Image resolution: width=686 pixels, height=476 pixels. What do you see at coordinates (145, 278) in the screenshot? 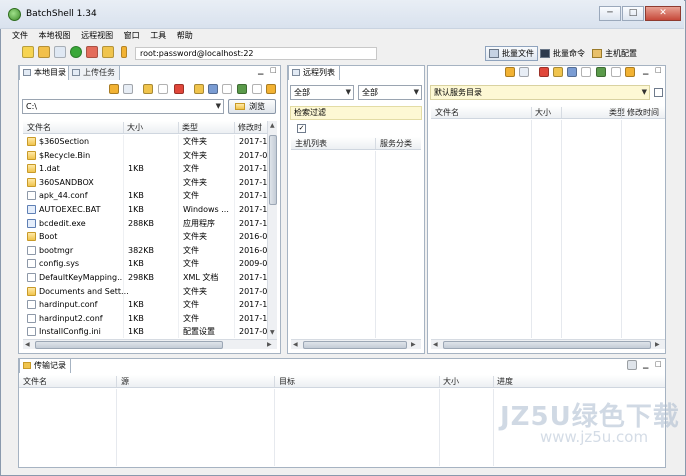
I see `table-row: DefaultKeyMapping... 298KB XML 文档 2017-1` at bounding box center [145, 278].